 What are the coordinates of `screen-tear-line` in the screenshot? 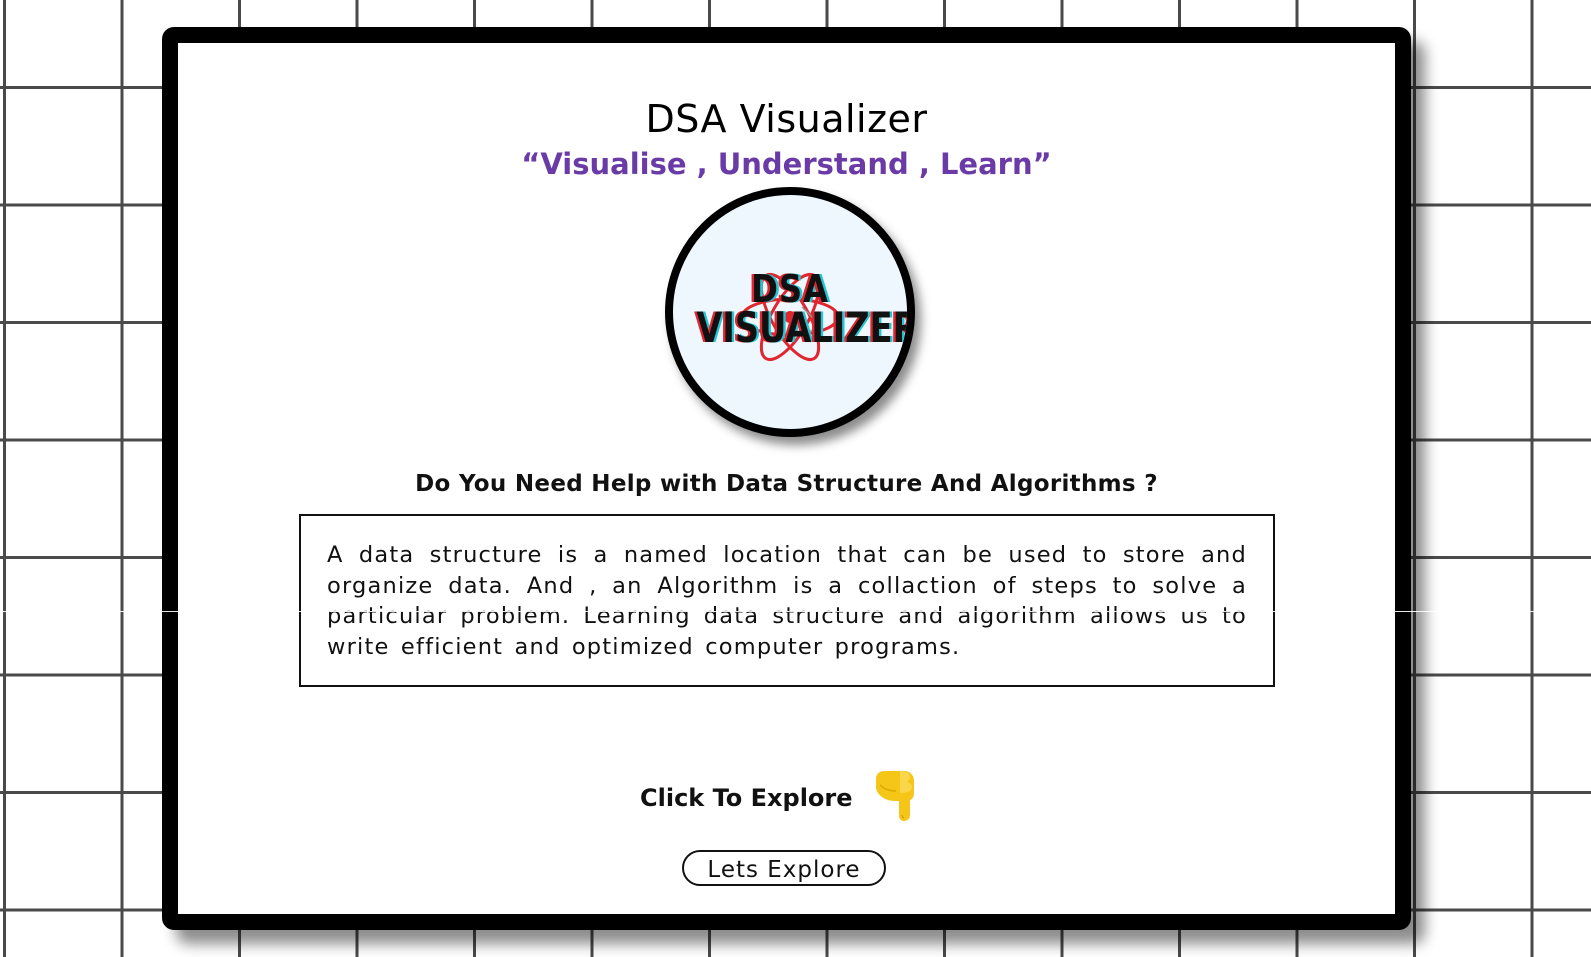 It's located at (795, 611).